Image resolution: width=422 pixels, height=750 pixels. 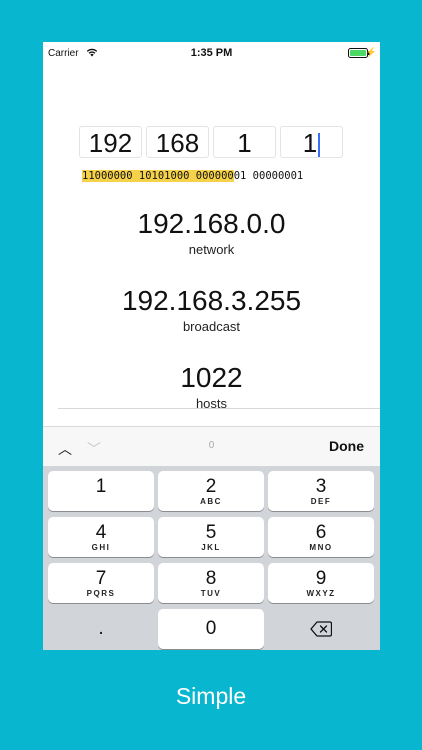 I want to click on network-result: 192.168.0.0 network, so click(x=211, y=232).